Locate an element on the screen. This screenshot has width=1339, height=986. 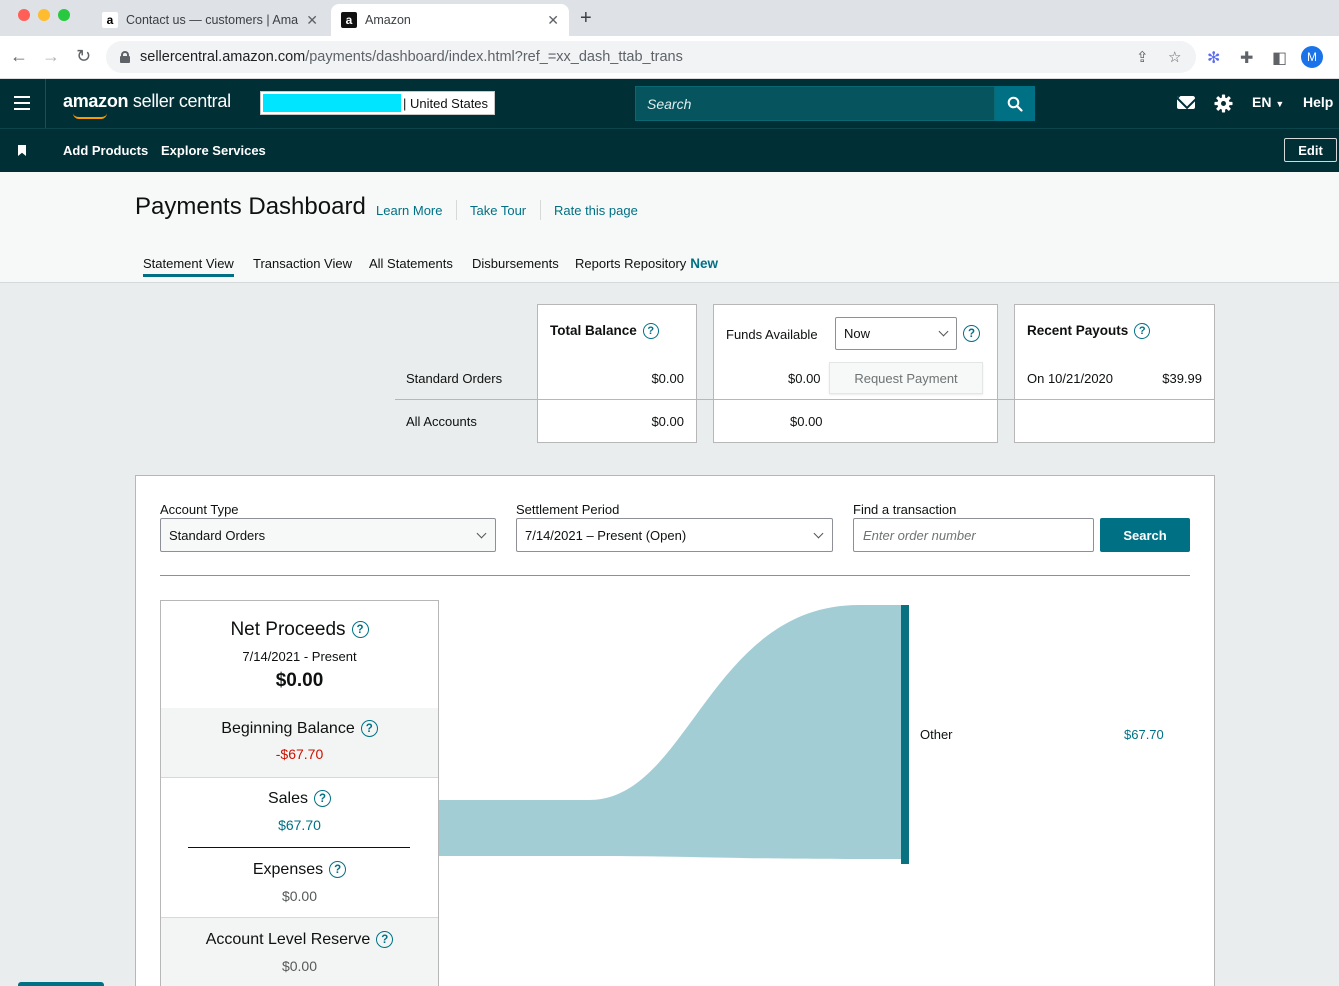
sales-block: Sales? $67.70 is located at coordinates (299, 820).